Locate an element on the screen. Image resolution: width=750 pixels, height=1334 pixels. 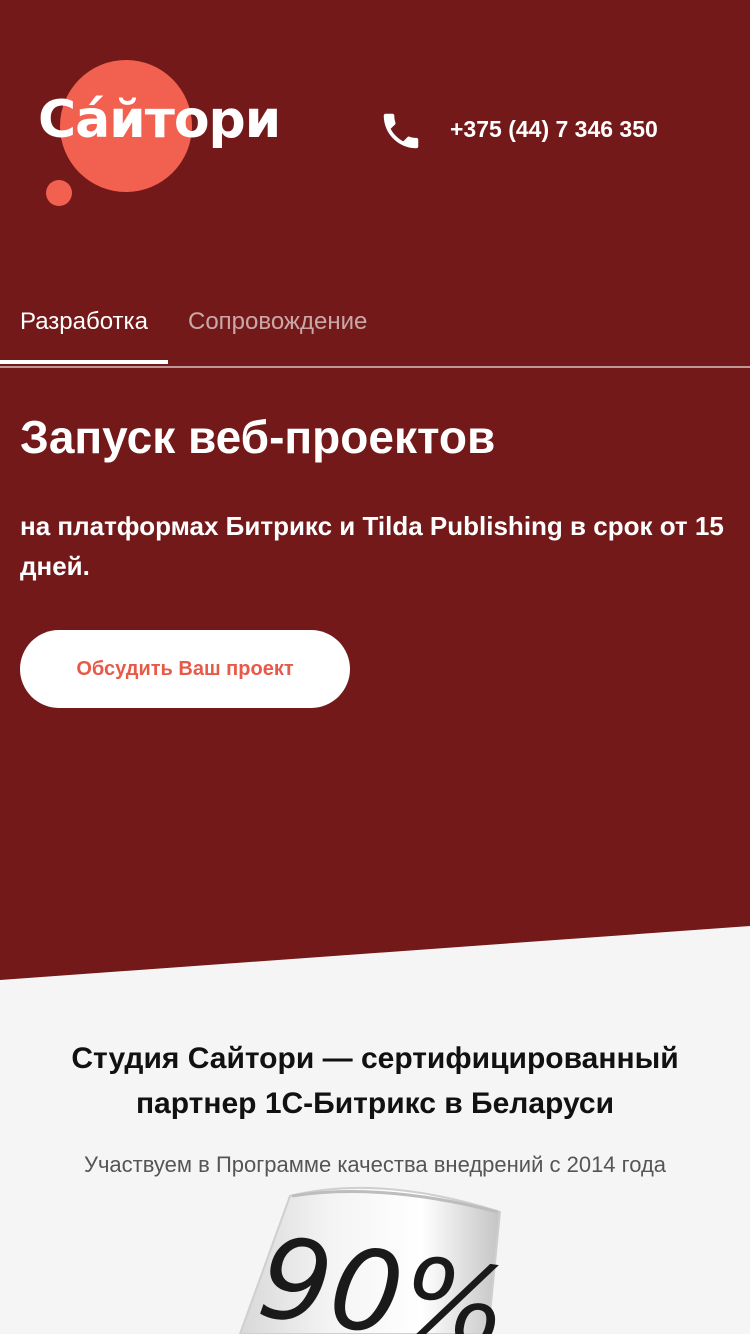
hero-title: Запуск веб-проектов is located at coordinates (258, 437).